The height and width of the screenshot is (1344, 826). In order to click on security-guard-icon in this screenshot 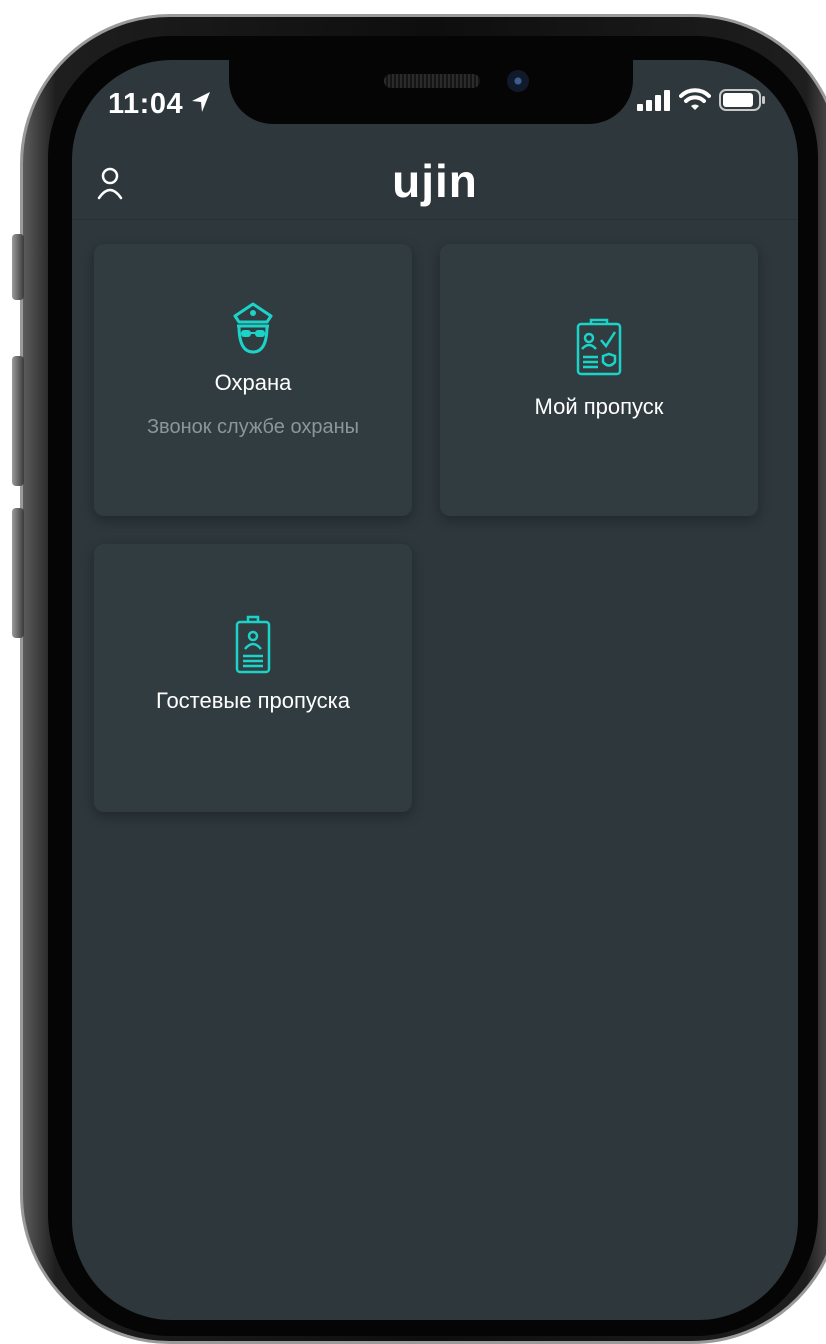, I will do `click(253, 328)`.